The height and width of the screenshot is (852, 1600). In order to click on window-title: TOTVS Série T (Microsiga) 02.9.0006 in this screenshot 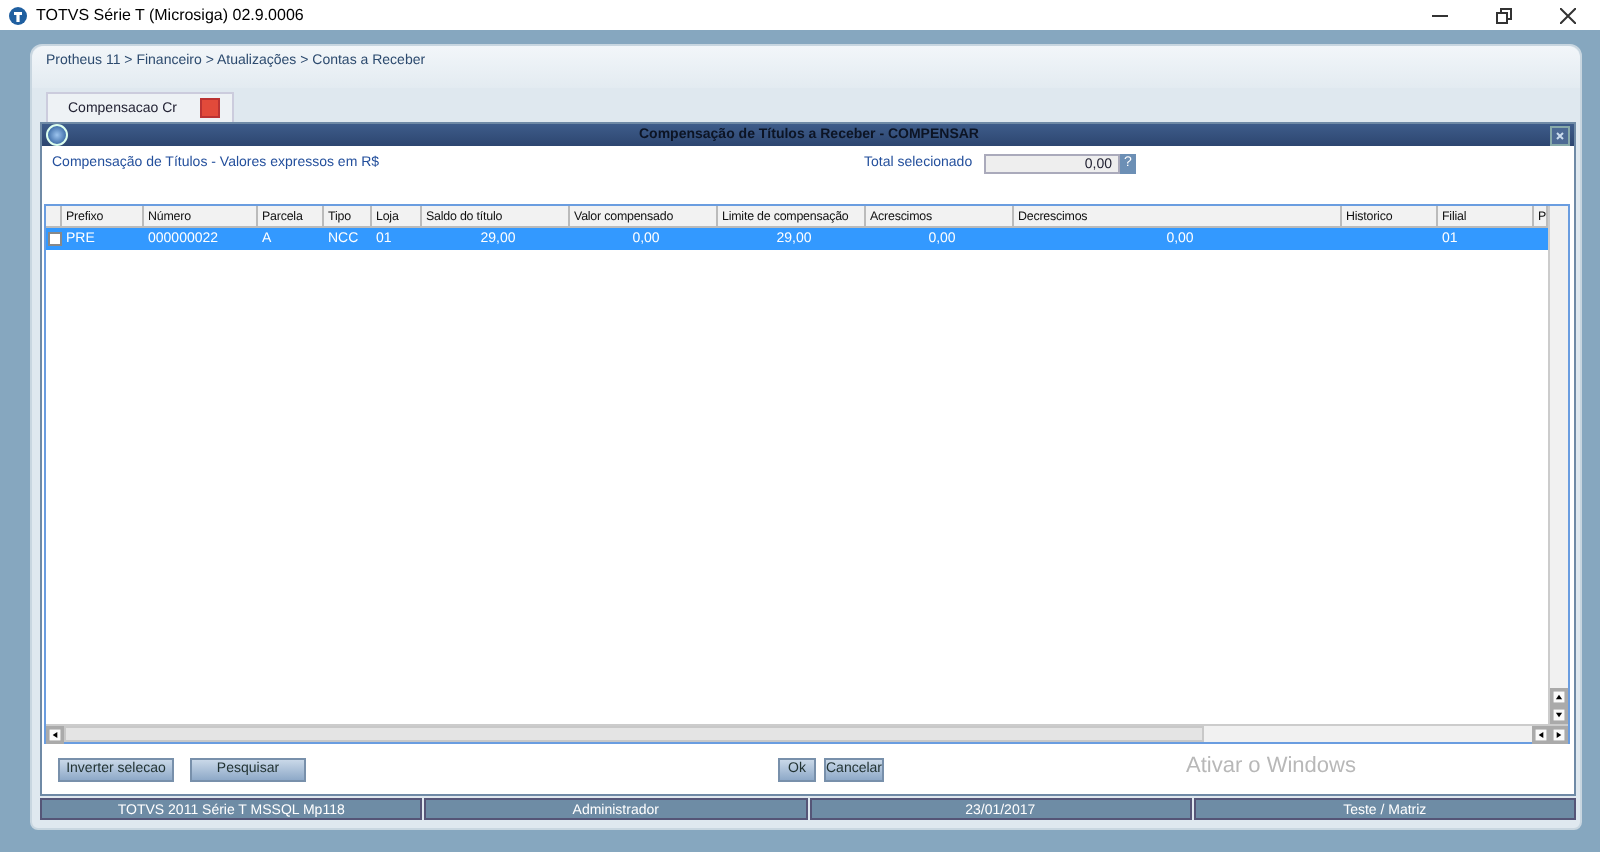, I will do `click(171, 15)`.